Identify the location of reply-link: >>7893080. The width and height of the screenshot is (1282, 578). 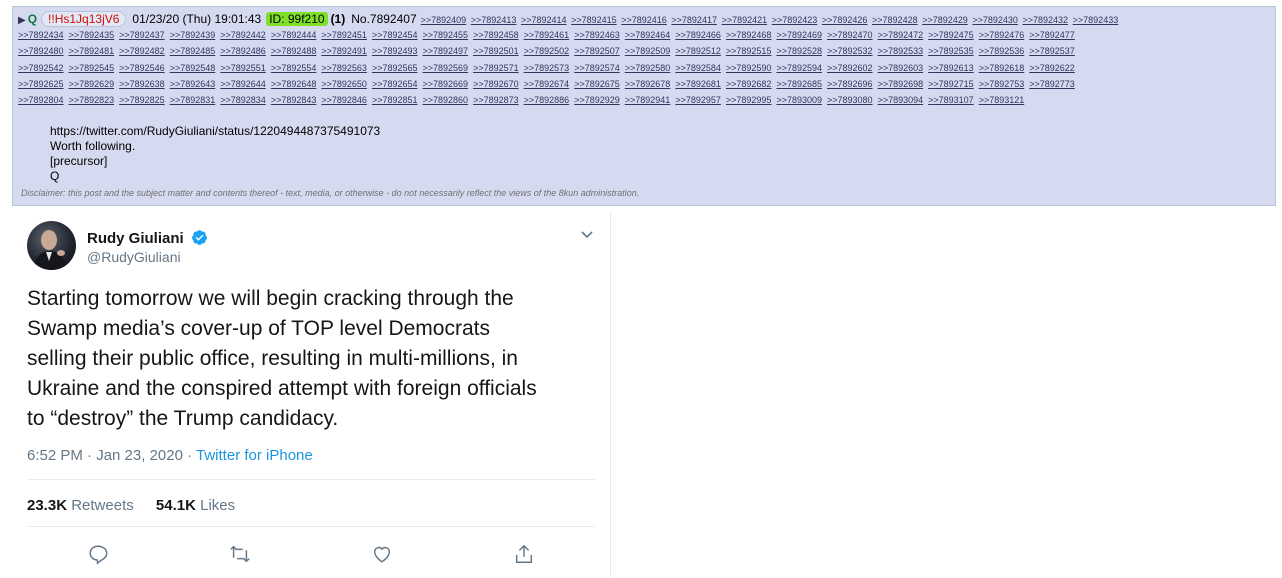
(850, 100).